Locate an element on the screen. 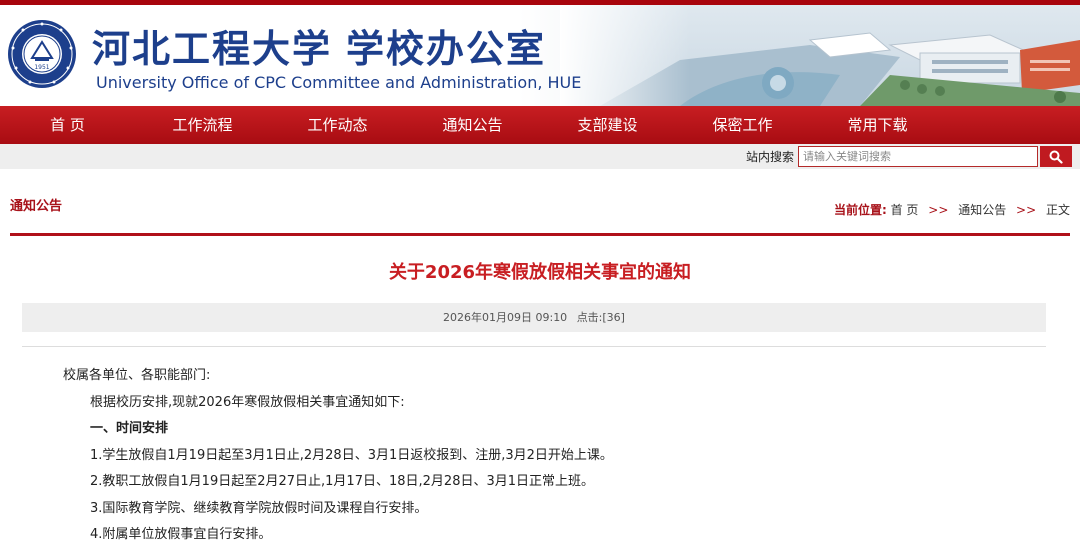  seal-year: 1951 is located at coordinates (41, 67).